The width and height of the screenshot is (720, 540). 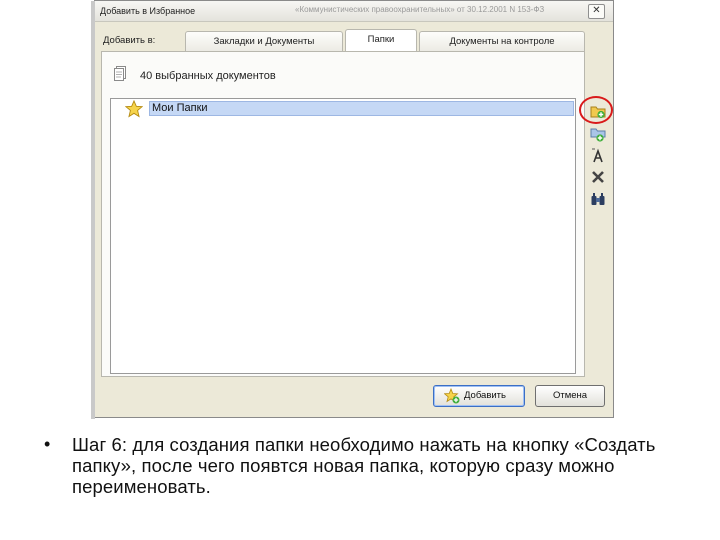 What do you see at coordinates (452, 396) in the screenshot?
I see `add-star-icon` at bounding box center [452, 396].